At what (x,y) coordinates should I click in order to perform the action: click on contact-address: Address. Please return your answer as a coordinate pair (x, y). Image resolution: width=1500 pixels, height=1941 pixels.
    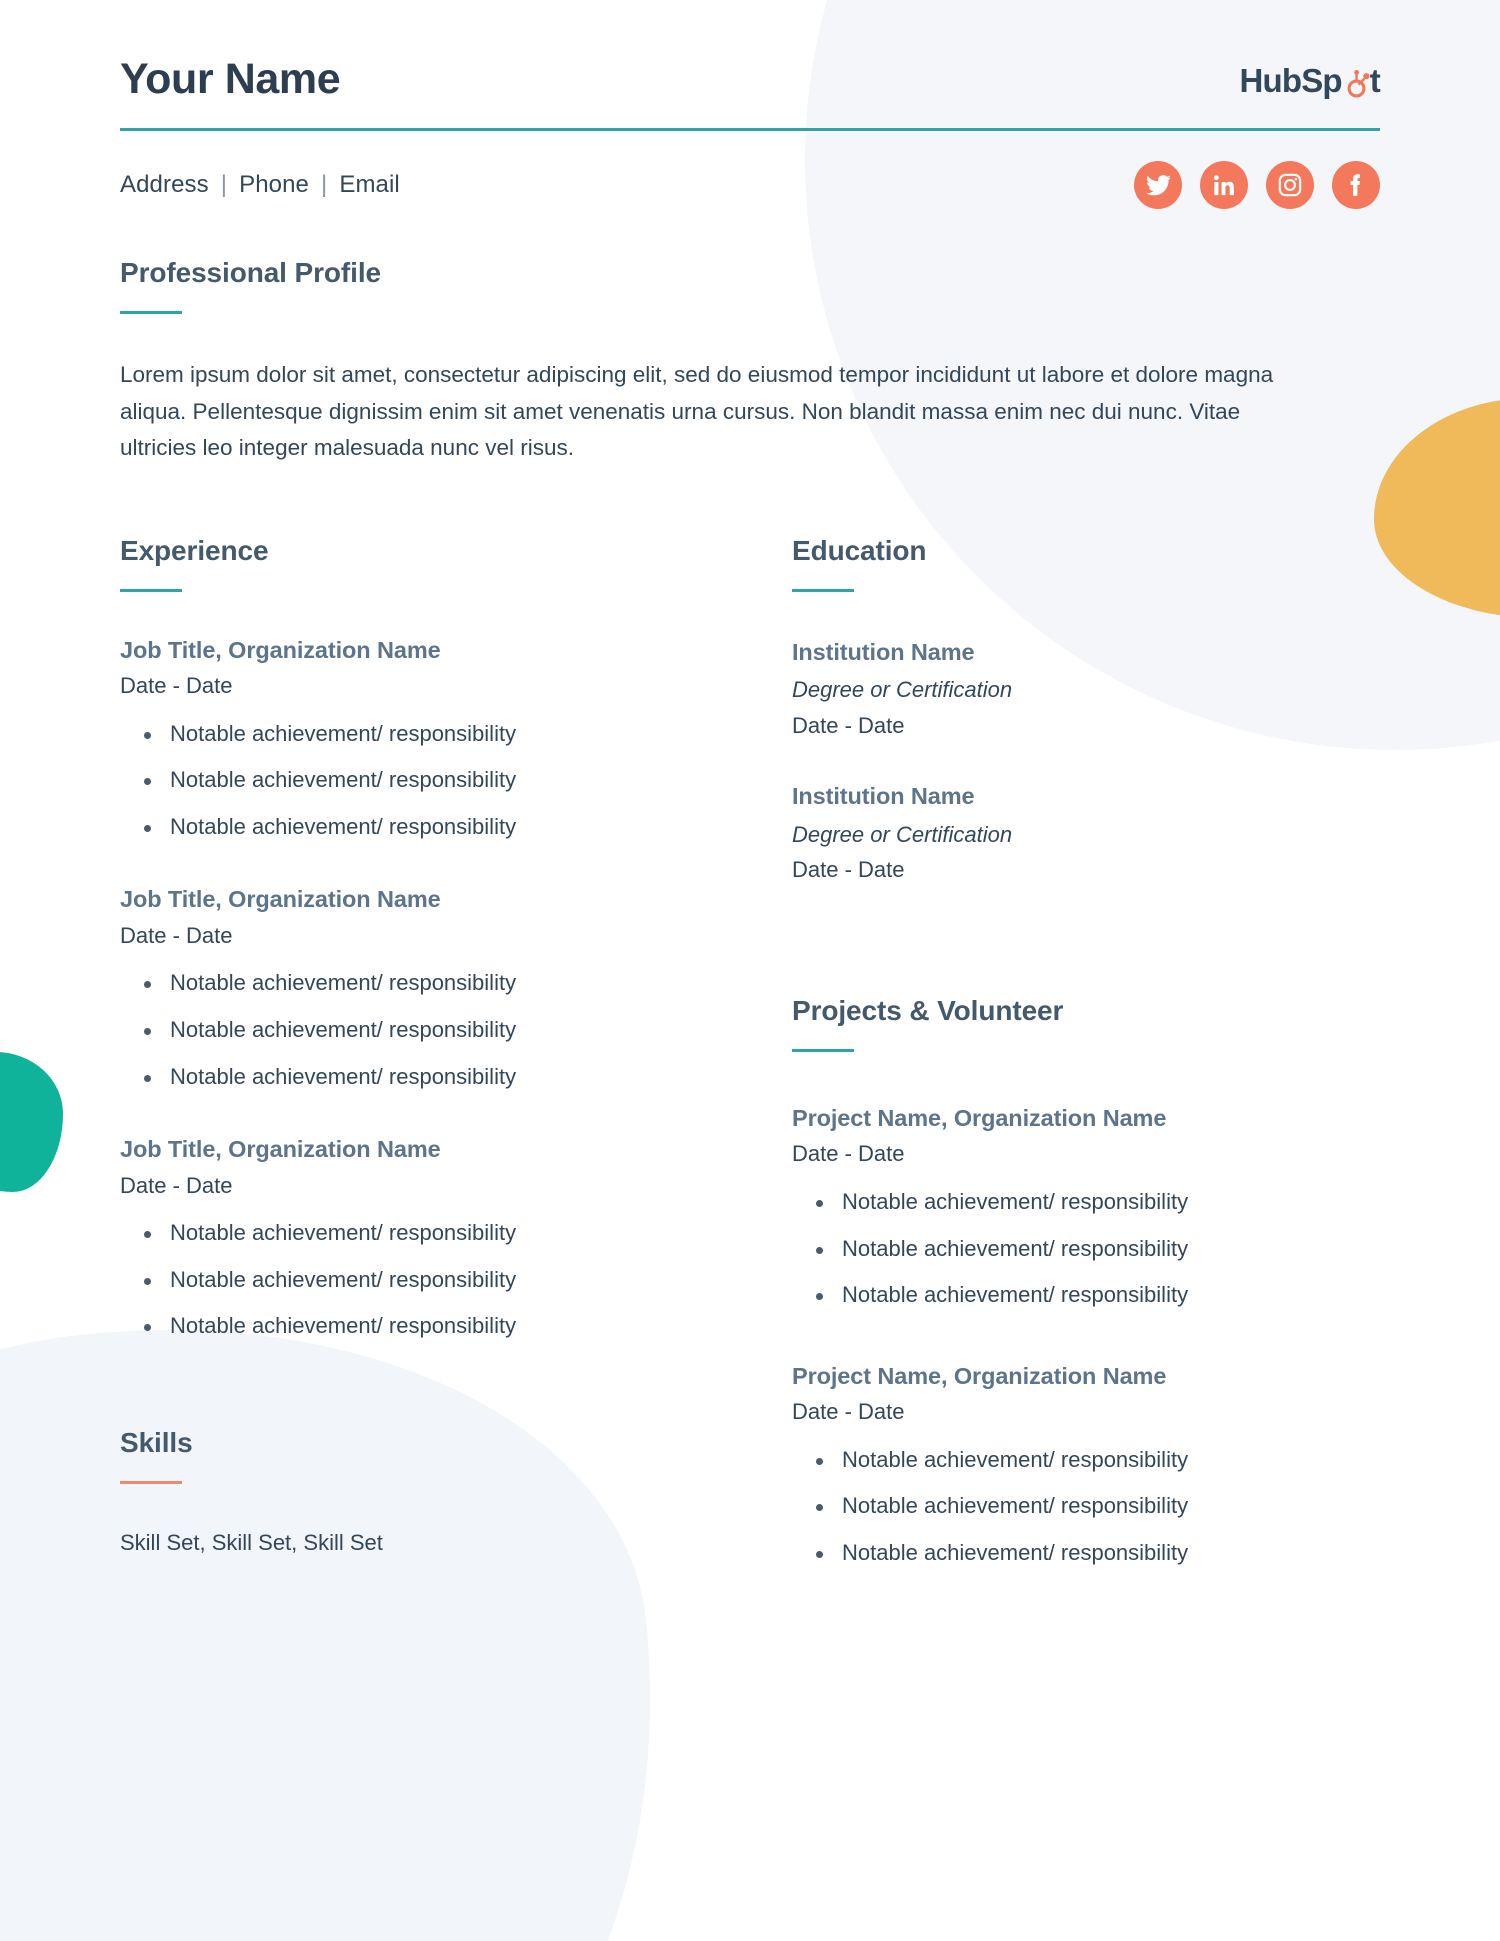
    Looking at the image, I should click on (164, 184).